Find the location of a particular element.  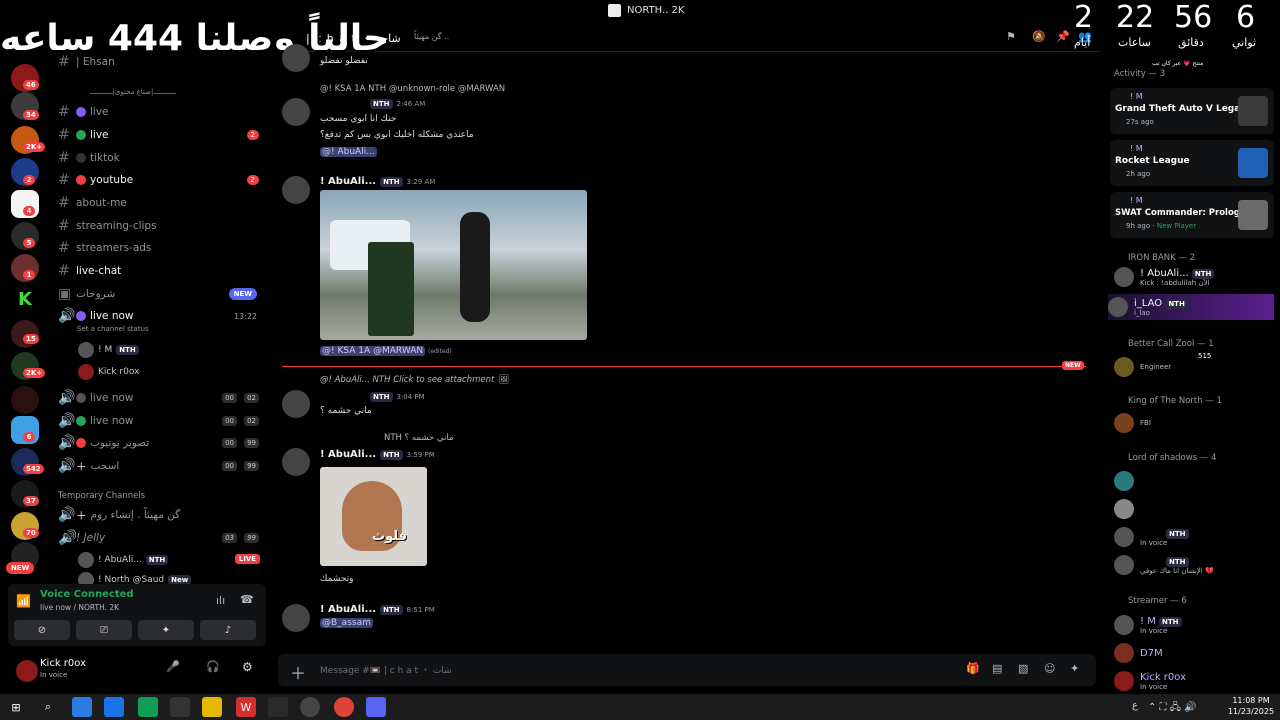

member-group-header: Lord of shadows — 4 is located at coordinates (1172, 458).